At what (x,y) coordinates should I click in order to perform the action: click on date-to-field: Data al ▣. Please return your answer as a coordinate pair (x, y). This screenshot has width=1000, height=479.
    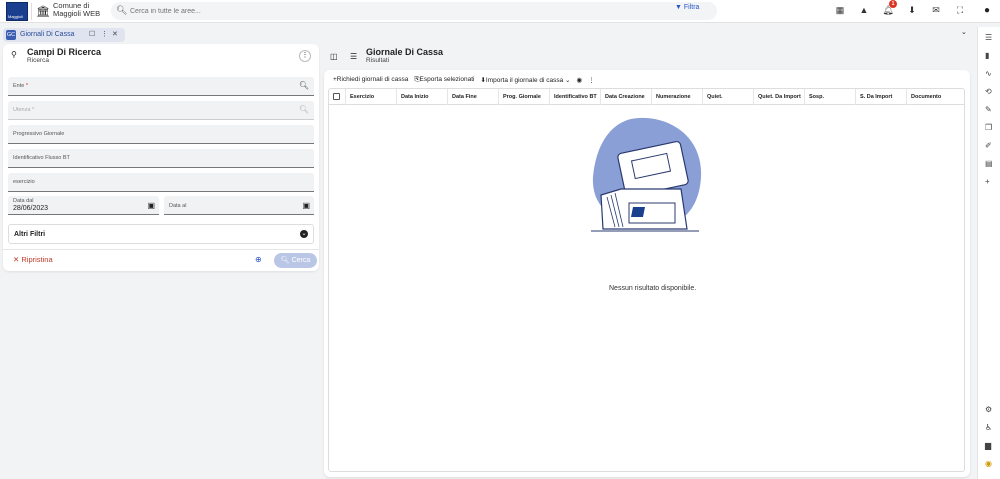
    Looking at the image, I should click on (239, 205).